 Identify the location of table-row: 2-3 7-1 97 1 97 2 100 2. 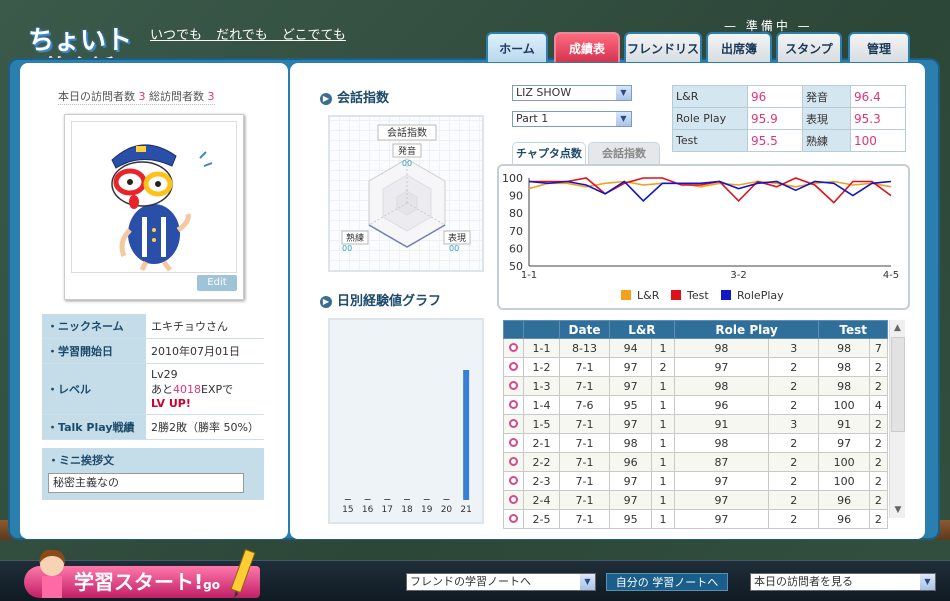
(696, 481).